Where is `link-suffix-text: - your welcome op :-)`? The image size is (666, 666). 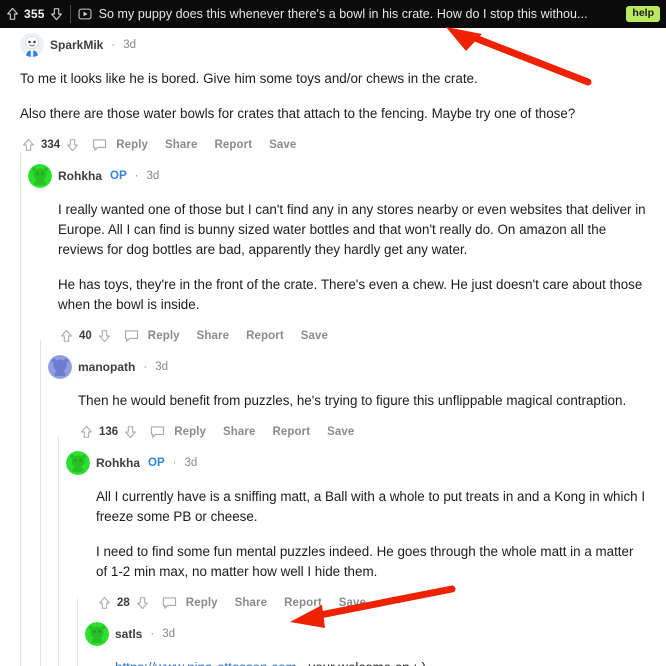
link-suffix-text: - your welcome op :-) is located at coordinates (361, 663).